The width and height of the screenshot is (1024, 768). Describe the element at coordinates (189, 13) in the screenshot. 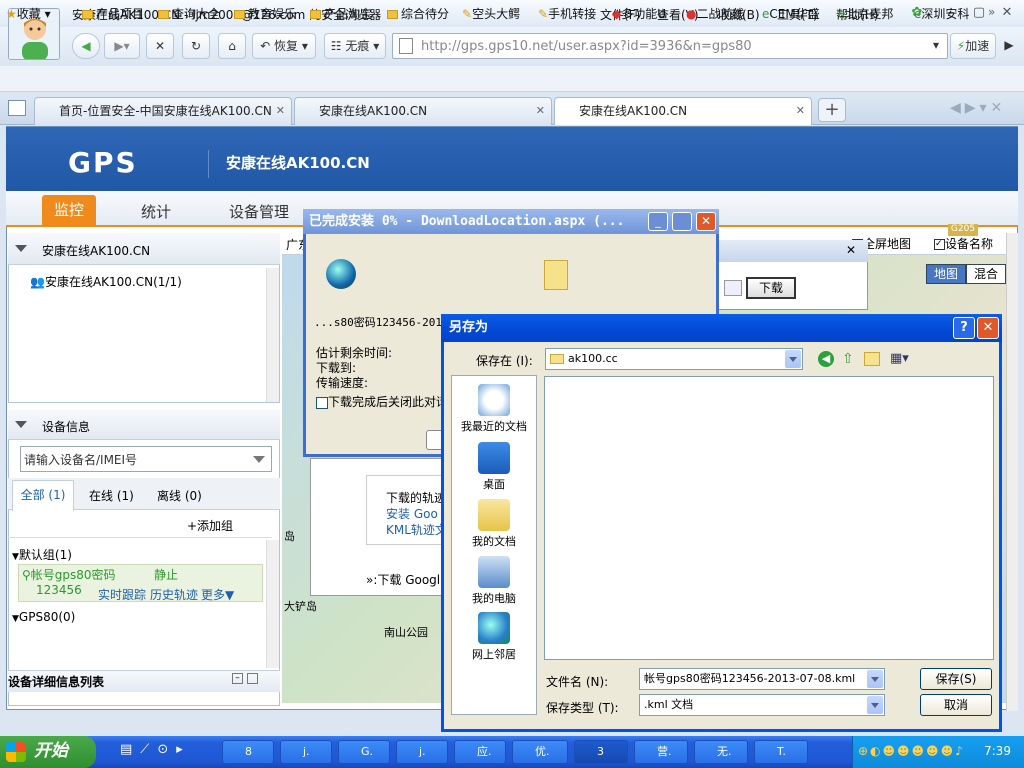

I see `bookmark-item: 查询大全` at that location.